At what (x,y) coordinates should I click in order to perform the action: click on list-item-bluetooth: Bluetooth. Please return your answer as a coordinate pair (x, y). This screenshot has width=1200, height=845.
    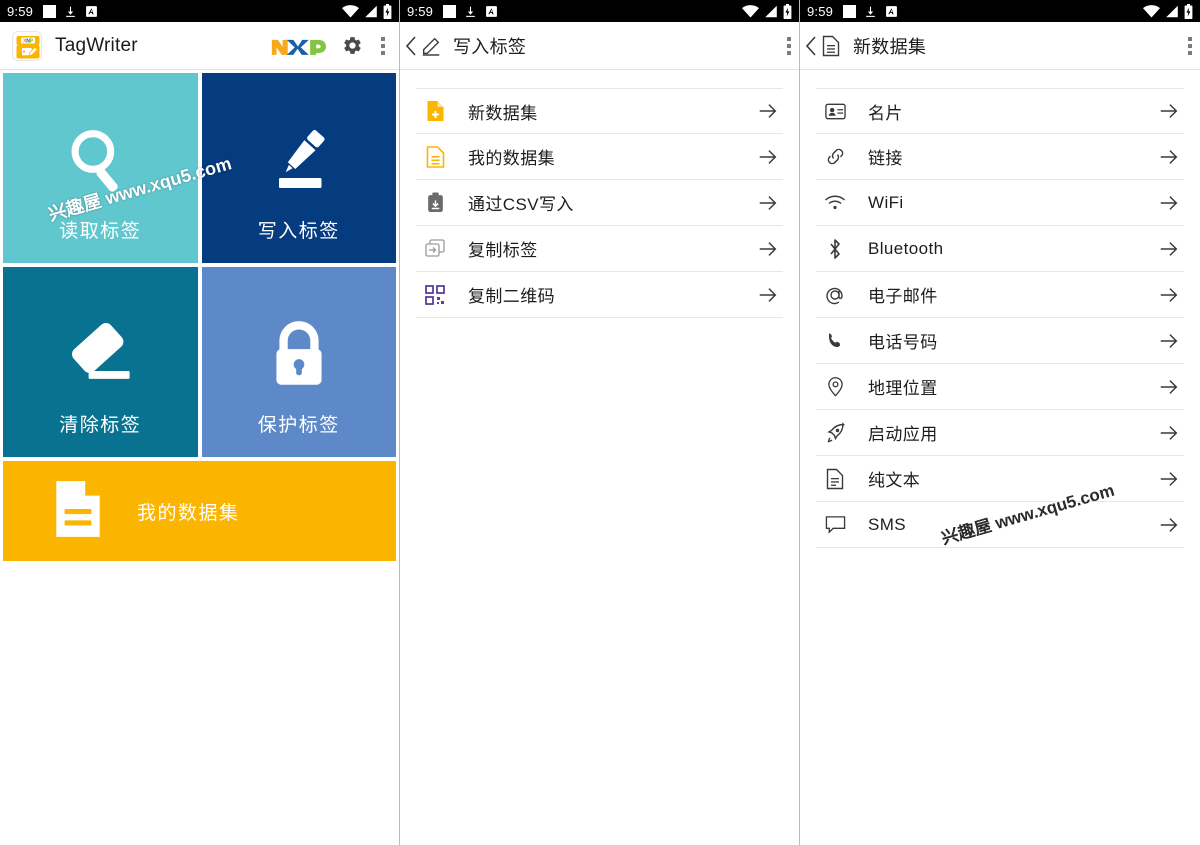
    Looking at the image, I should click on (1000, 249).